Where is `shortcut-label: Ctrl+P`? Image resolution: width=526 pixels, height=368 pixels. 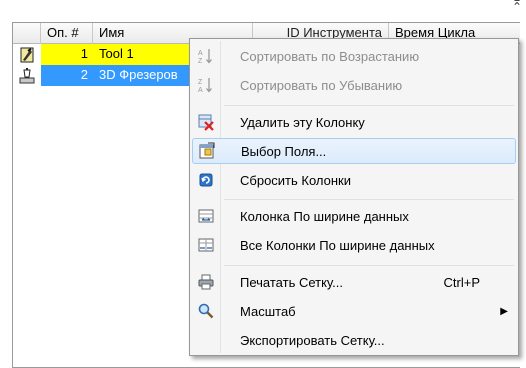 shortcut-label: Ctrl+P is located at coordinates (461, 282).